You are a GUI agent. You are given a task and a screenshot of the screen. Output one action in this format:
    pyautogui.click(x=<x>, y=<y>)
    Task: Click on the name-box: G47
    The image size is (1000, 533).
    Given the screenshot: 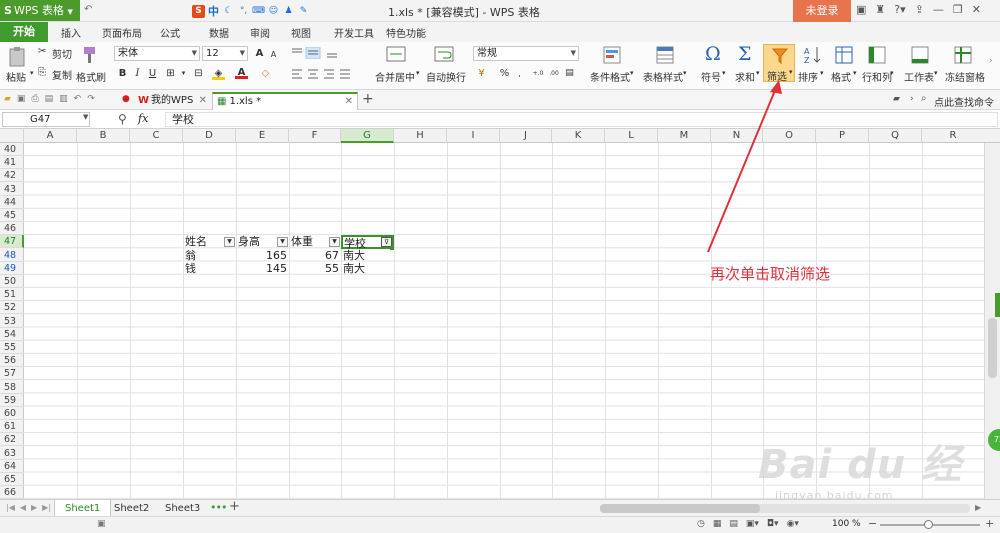 What is the action you would take?
    pyautogui.click(x=46, y=119)
    